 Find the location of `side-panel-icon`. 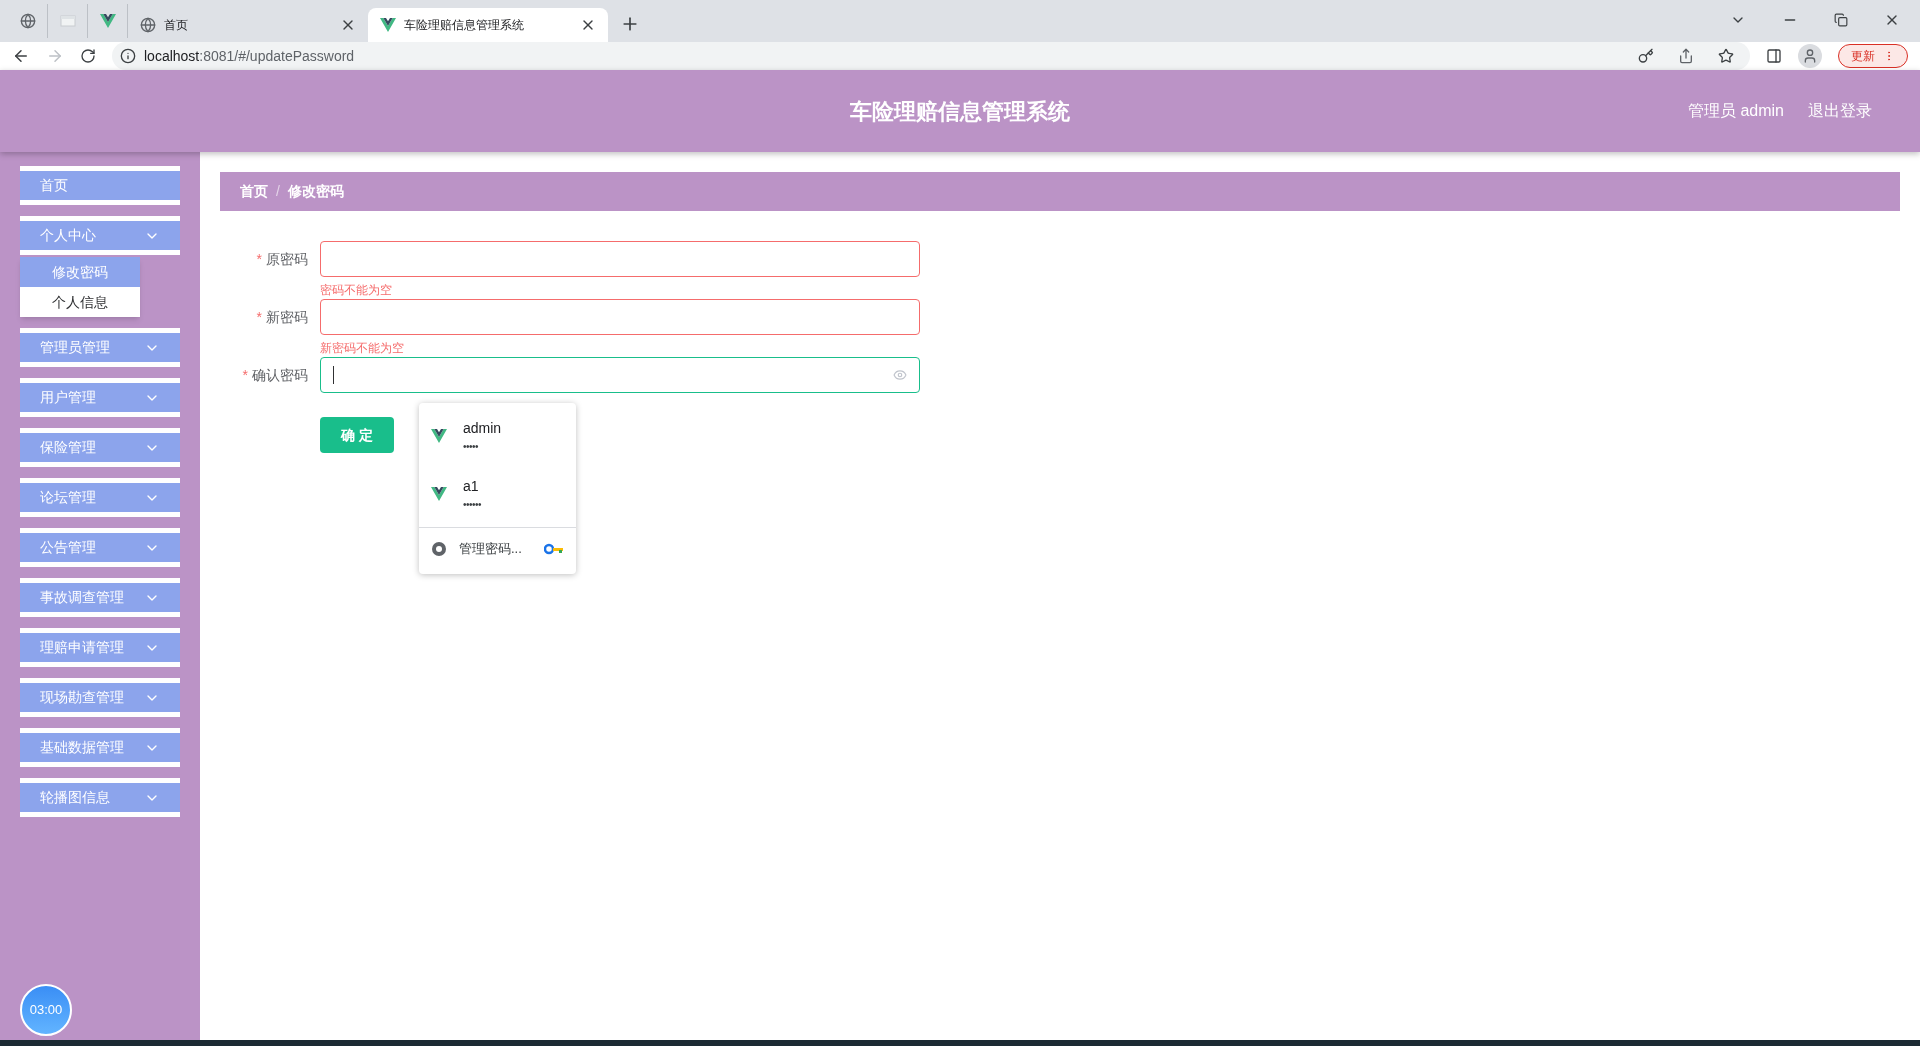

side-panel-icon is located at coordinates (1774, 56).